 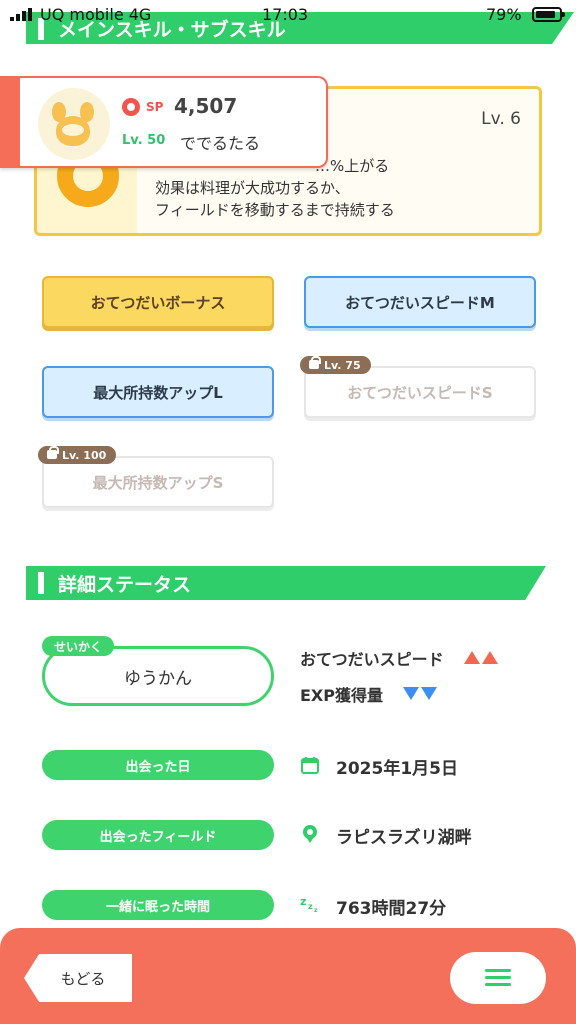 I want to click on status-bar: UQ mobile 4G 17:03 79%, so click(x=288, y=15).